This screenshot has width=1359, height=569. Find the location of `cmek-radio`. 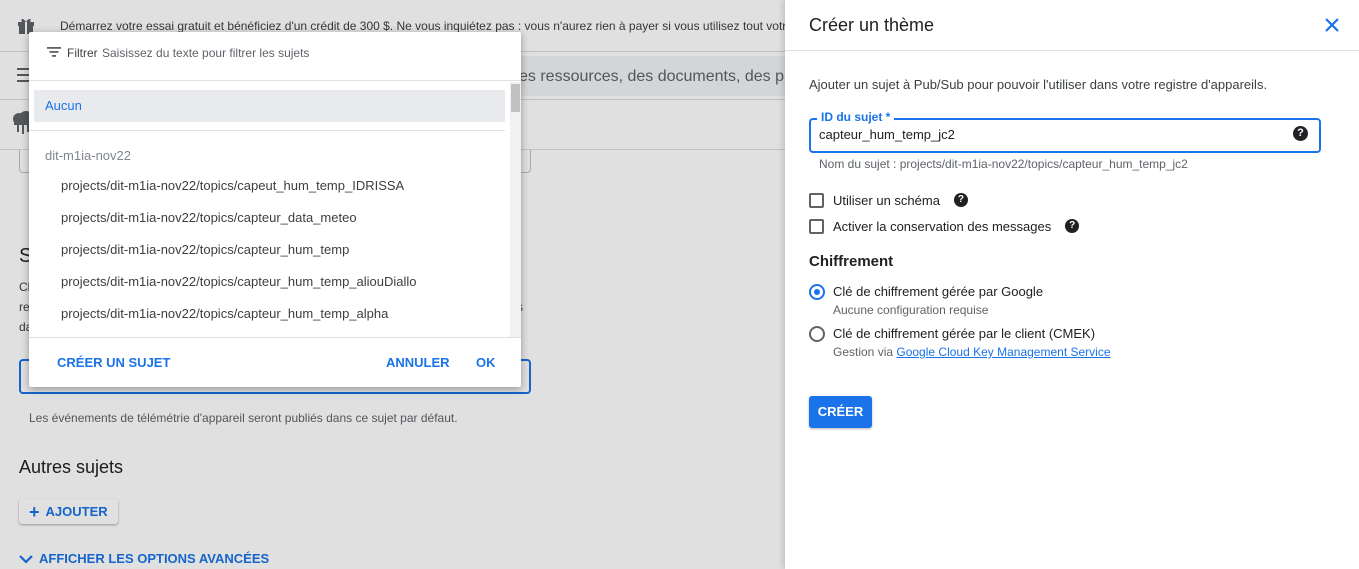

cmek-radio is located at coordinates (817, 334).